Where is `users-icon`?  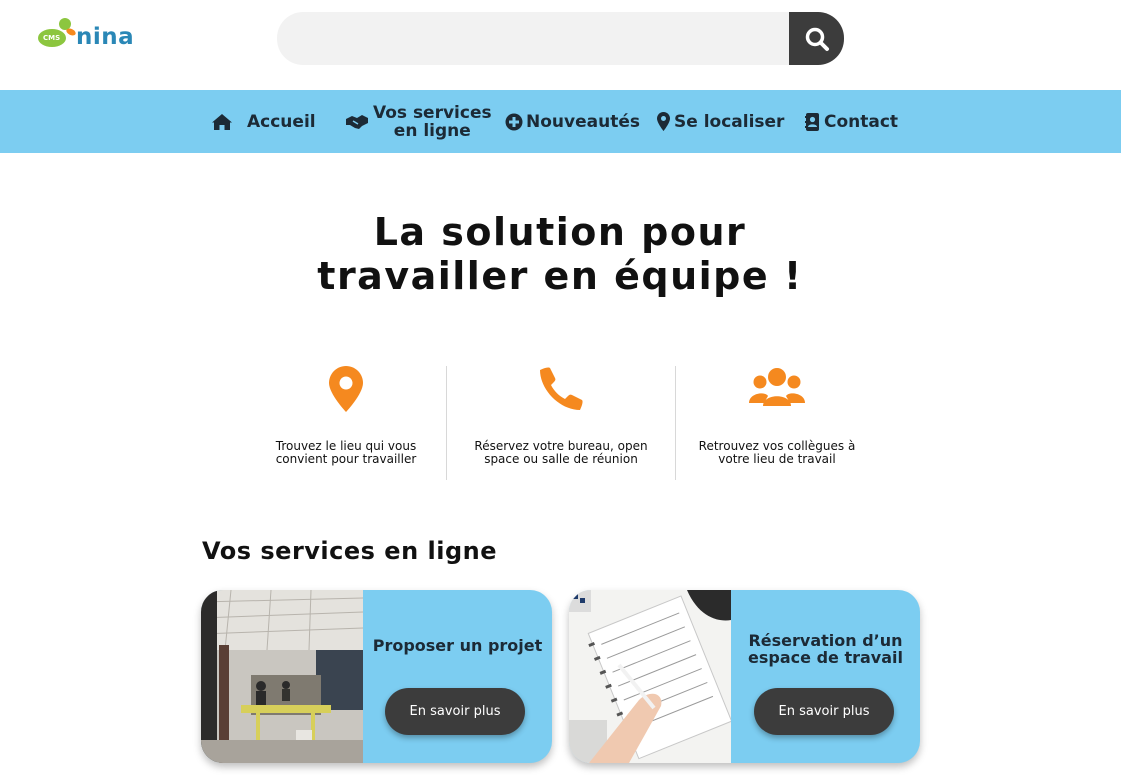 users-icon is located at coordinates (777, 387).